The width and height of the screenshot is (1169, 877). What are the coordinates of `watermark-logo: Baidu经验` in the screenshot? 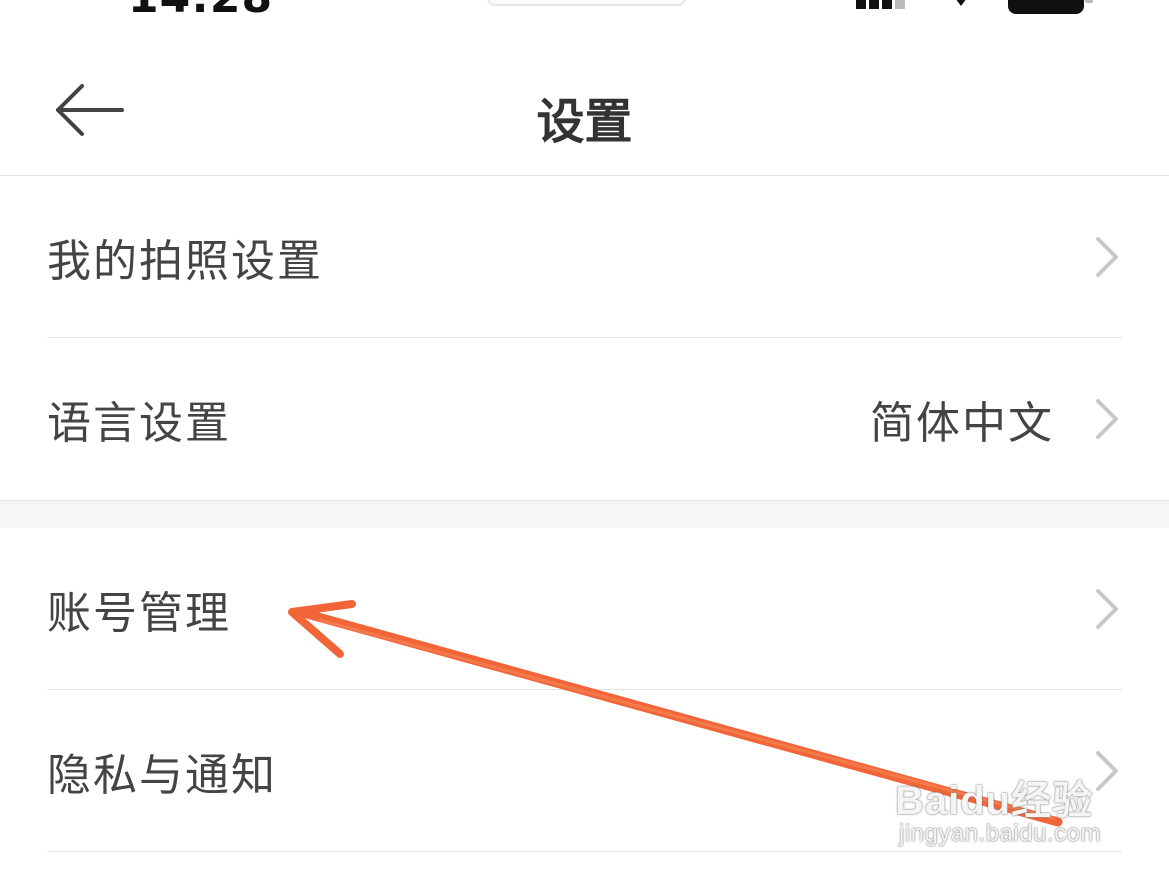 It's located at (994, 801).